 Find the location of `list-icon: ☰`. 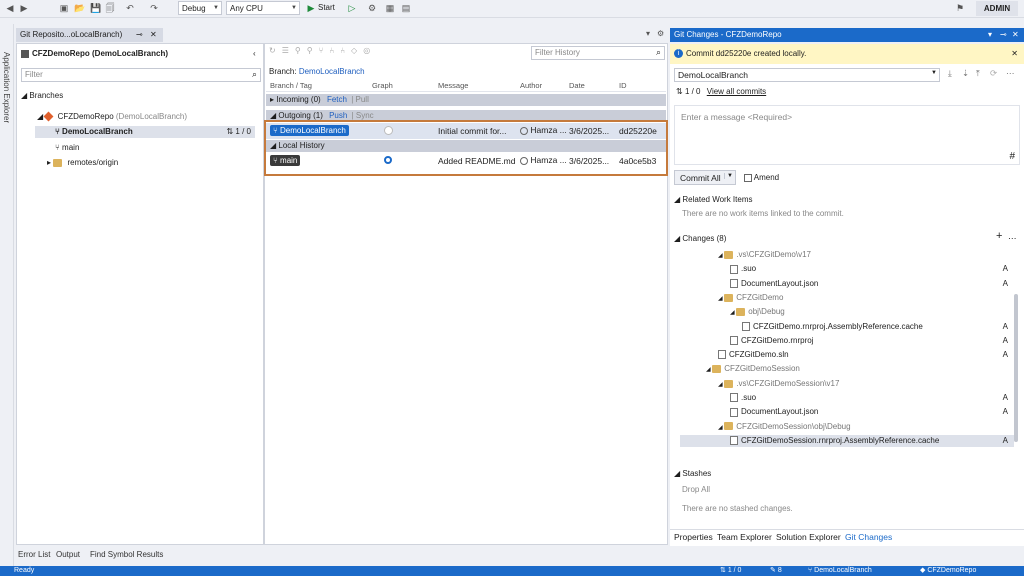

list-icon: ☰ is located at coordinates (288, 50).